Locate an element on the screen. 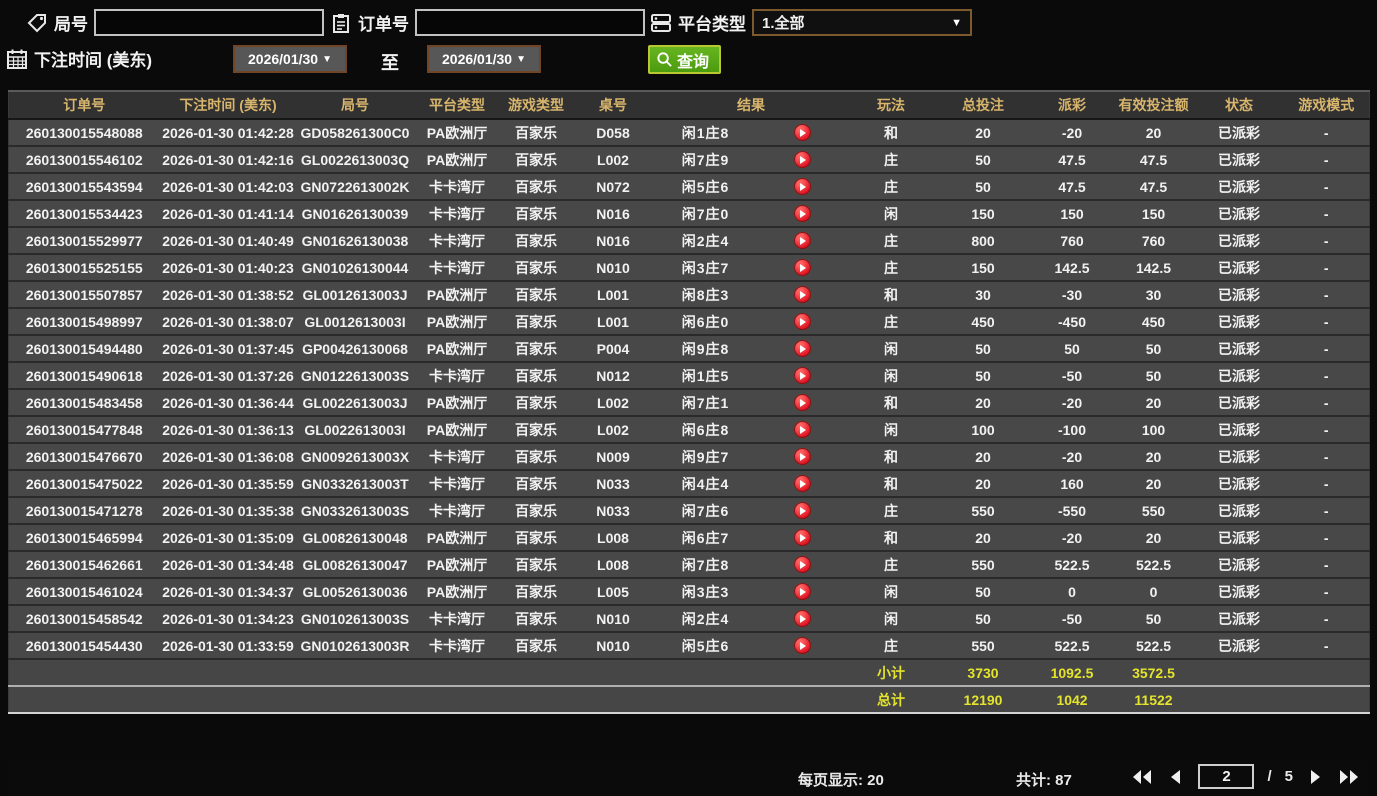 Image resolution: width=1377 pixels, height=796 pixels. table-no-cell: D058 is located at coordinates (613, 133).